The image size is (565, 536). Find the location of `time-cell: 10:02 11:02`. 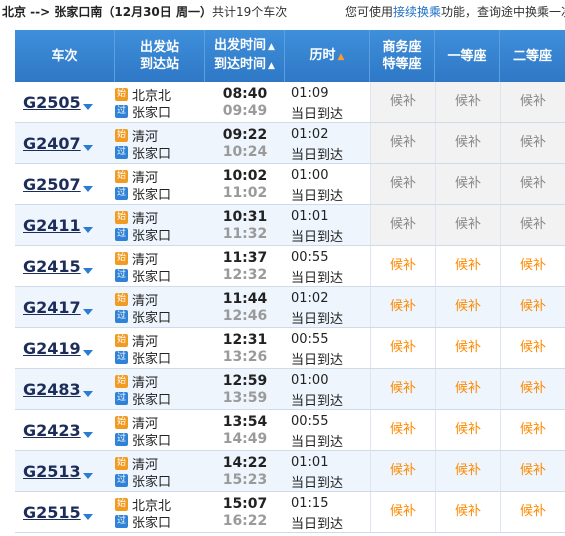

time-cell: 10:02 11:02 is located at coordinates (245, 184).